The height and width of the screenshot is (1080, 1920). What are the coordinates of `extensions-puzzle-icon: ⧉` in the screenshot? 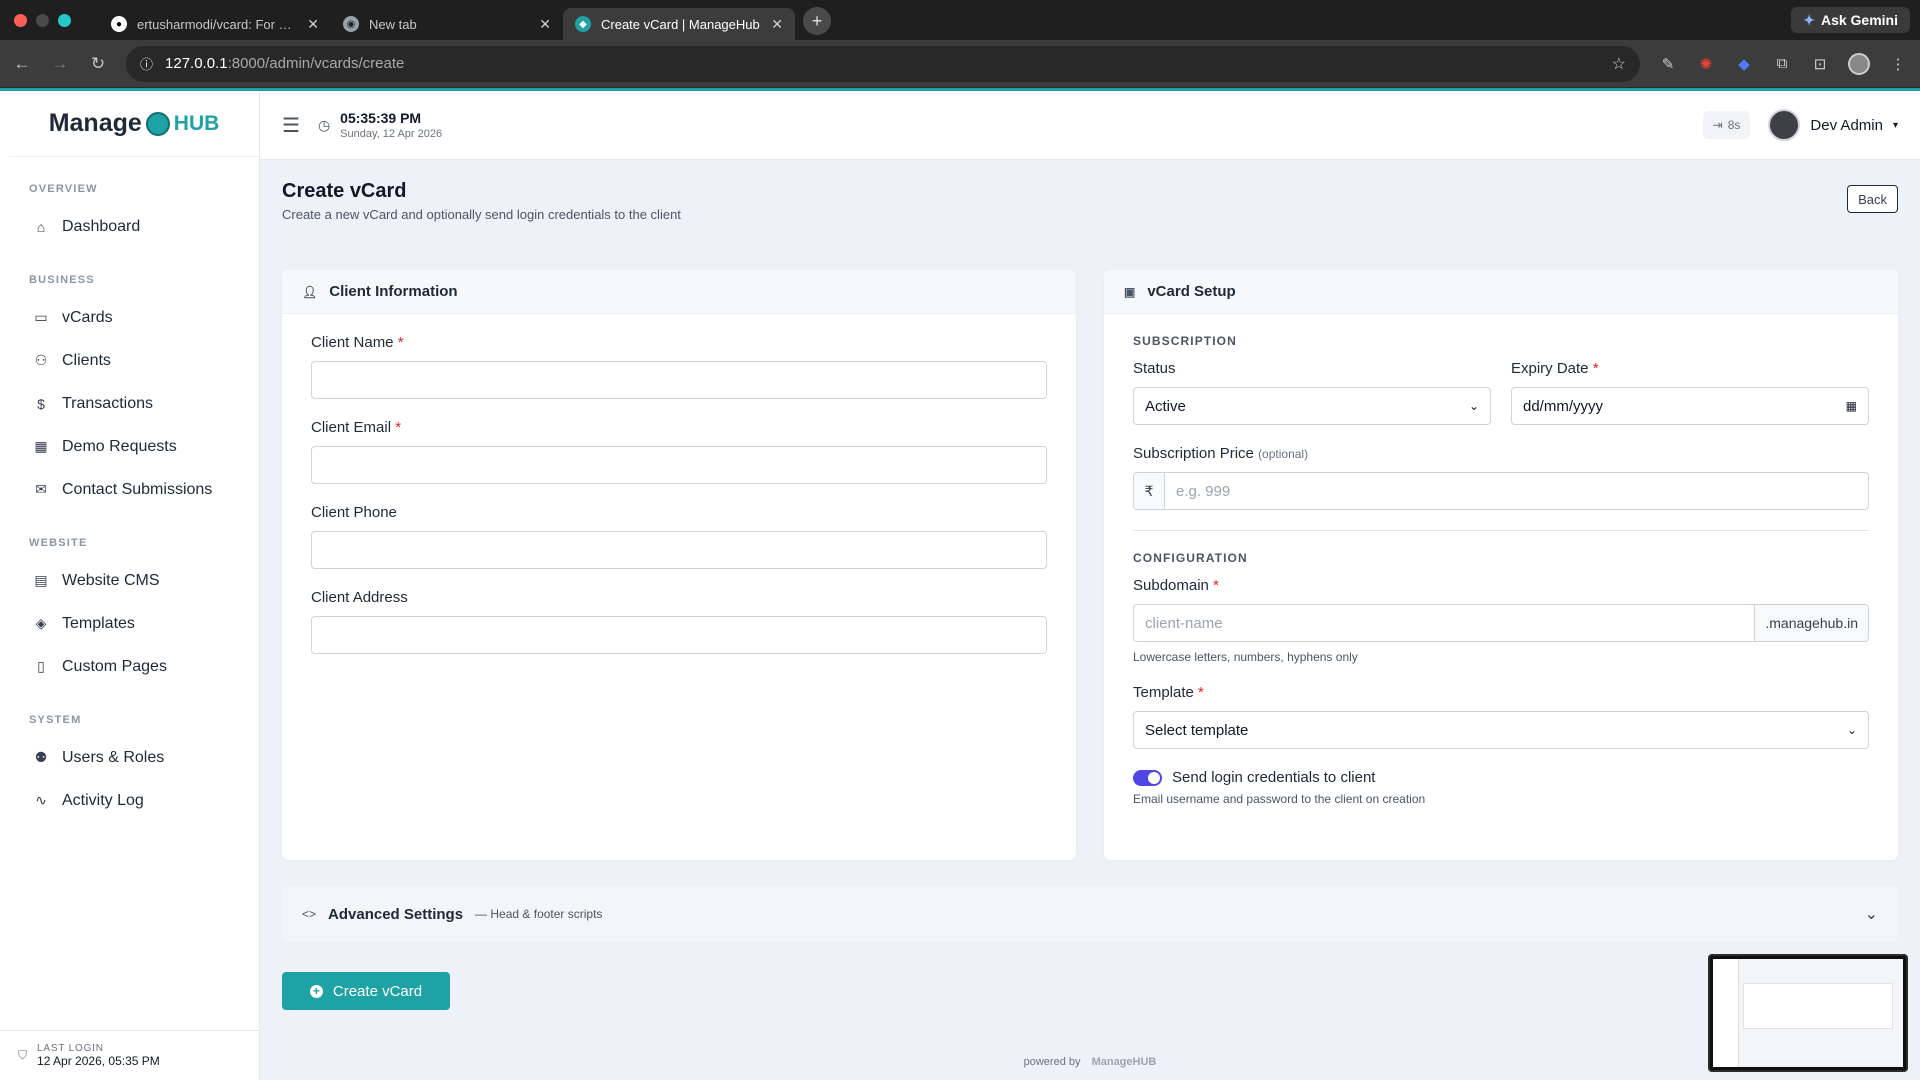 It's located at (1782, 63).